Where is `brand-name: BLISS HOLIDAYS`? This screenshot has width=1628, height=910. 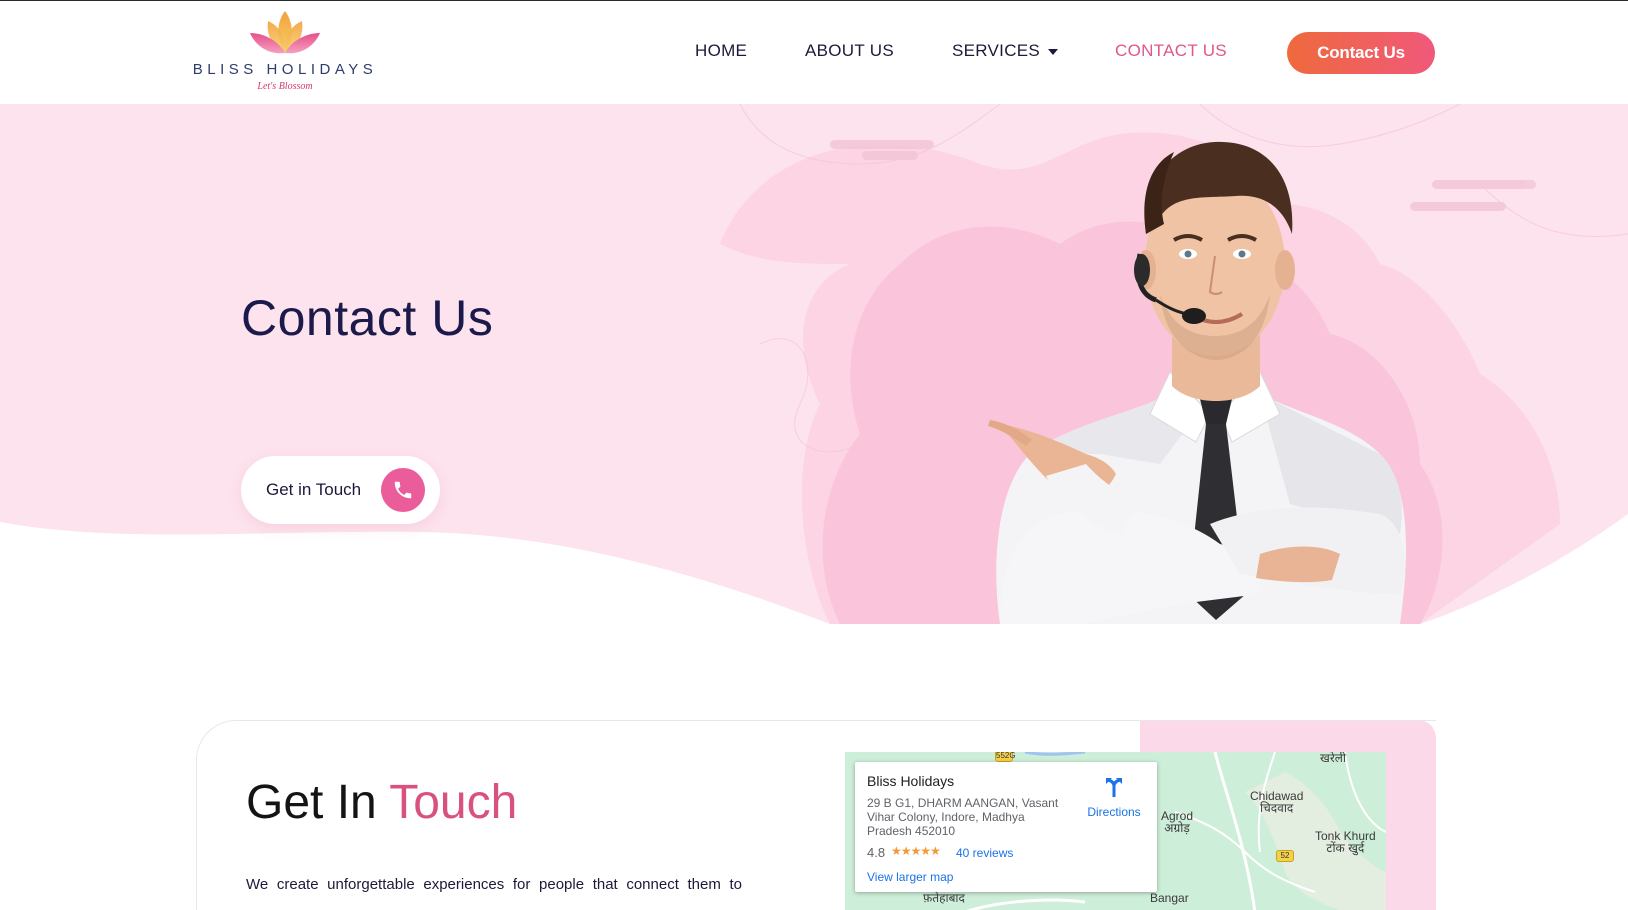
brand-name: BLISS HOLIDAYS is located at coordinates (285, 69).